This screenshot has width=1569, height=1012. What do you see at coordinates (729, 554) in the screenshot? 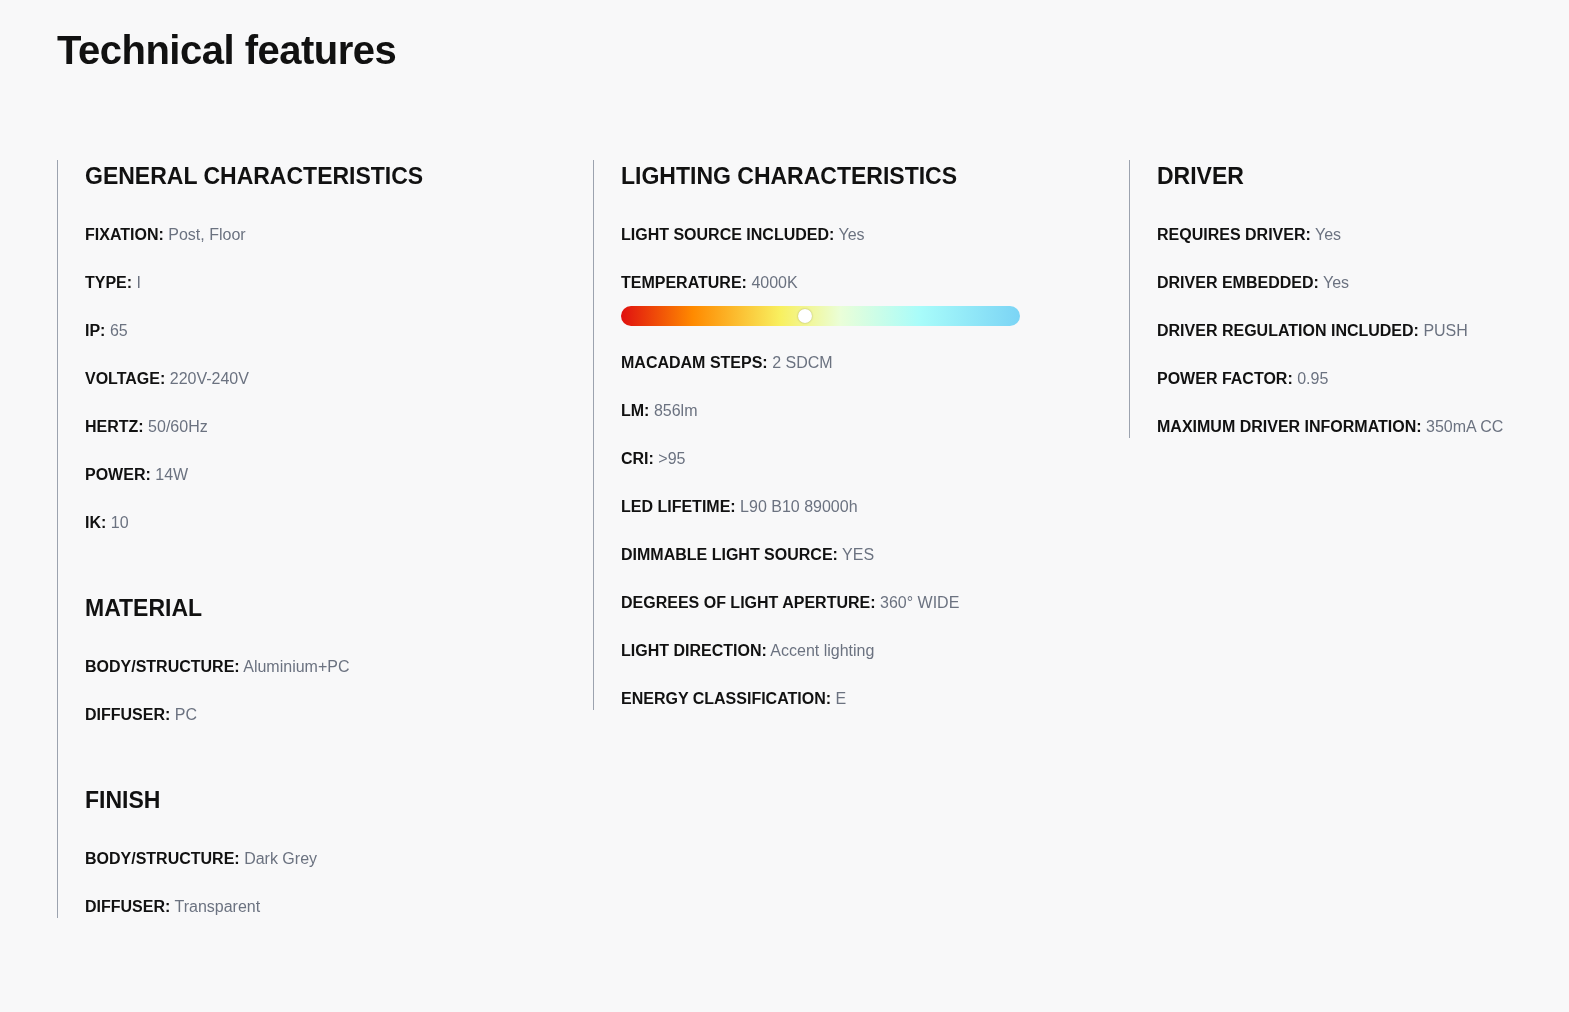
I see `spec-label: DIMMABLE LIGHT SOURCE:` at bounding box center [729, 554].